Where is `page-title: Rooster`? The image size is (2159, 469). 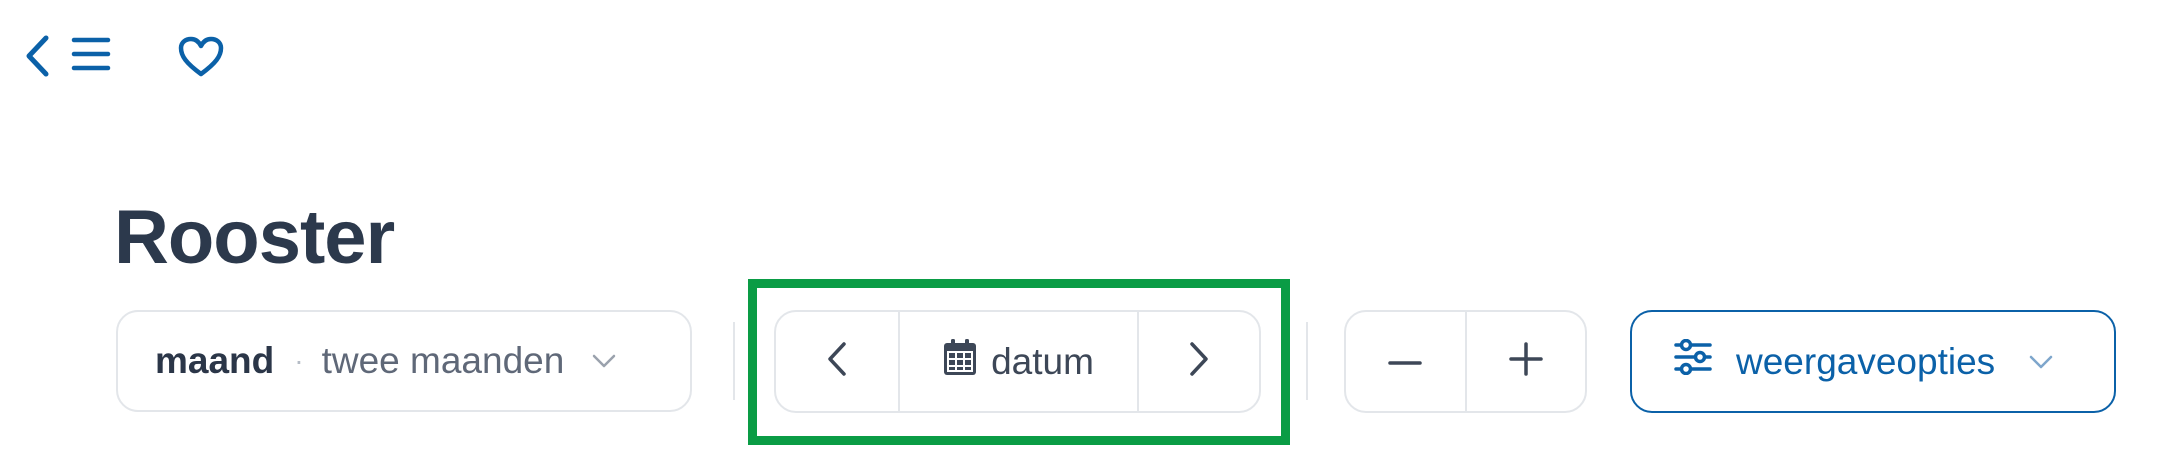 page-title: Rooster is located at coordinates (254, 237).